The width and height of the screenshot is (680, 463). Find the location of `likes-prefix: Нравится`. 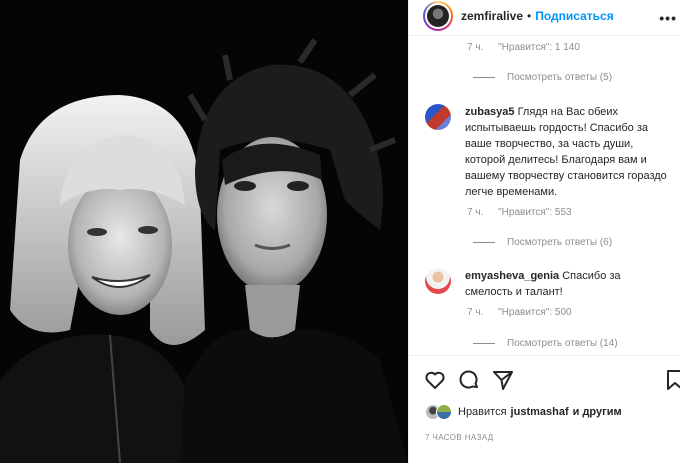

likes-prefix: Нравится is located at coordinates (482, 412).